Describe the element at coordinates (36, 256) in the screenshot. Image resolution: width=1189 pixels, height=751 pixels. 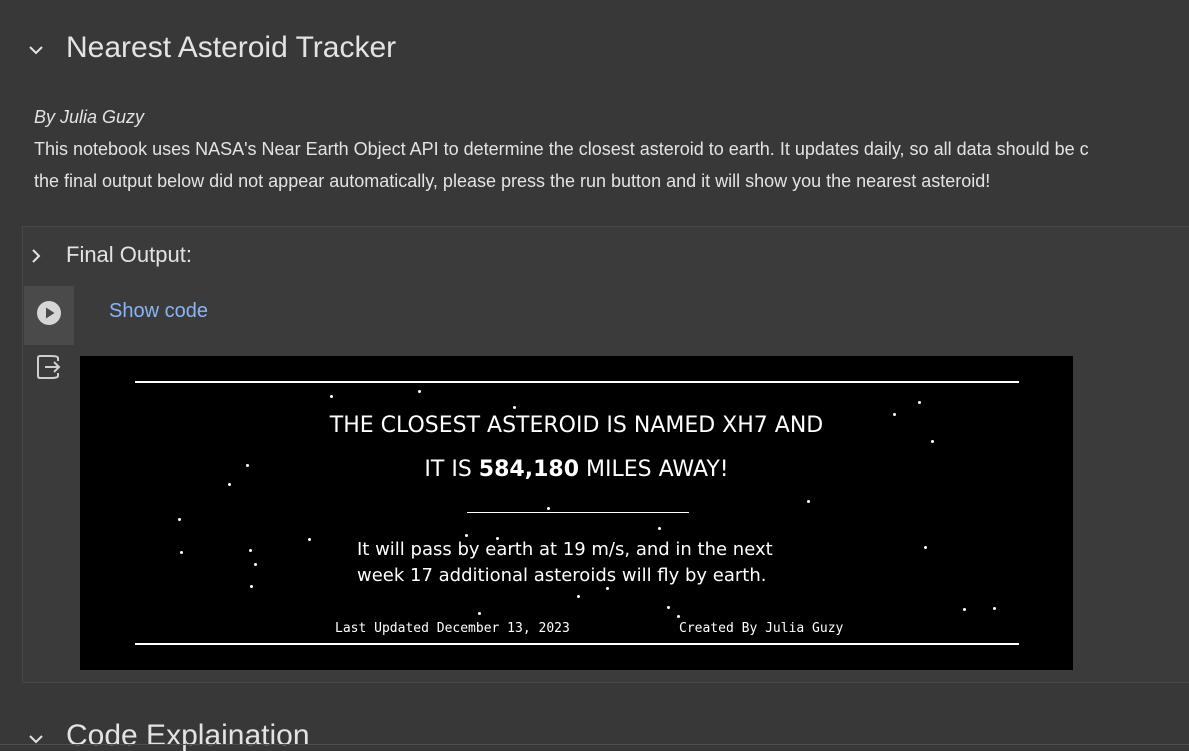
I see `section-expand-chevron-right-icon` at that location.